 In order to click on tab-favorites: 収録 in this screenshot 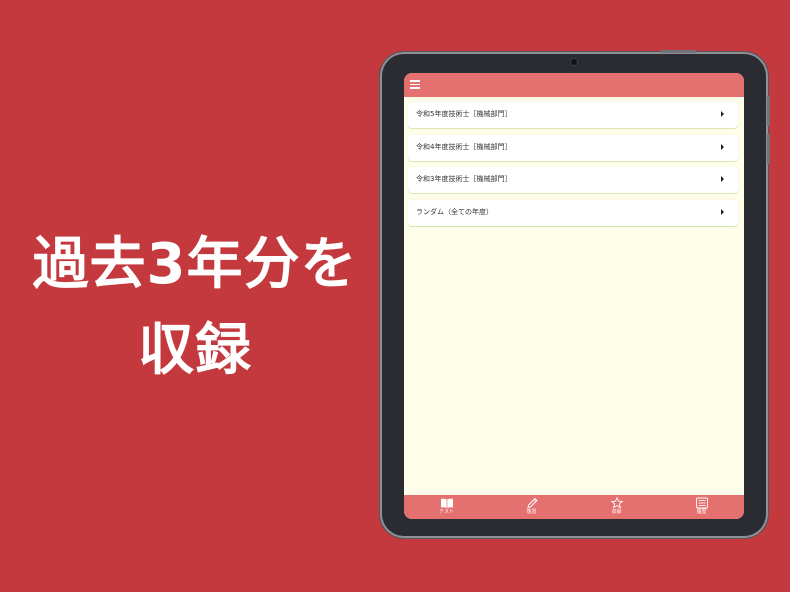, I will do `click(616, 507)`.